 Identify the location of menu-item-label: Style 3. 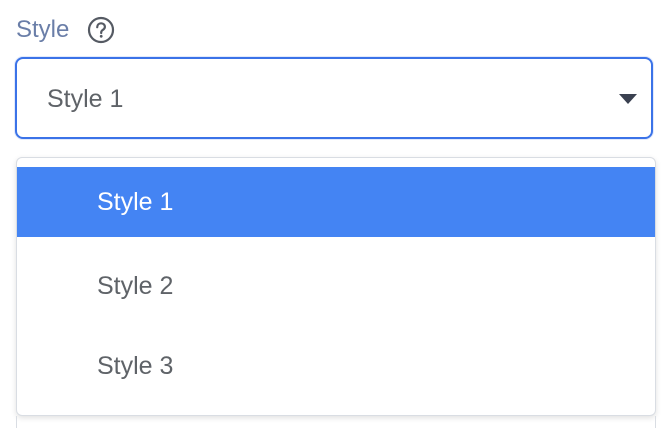
(135, 365).